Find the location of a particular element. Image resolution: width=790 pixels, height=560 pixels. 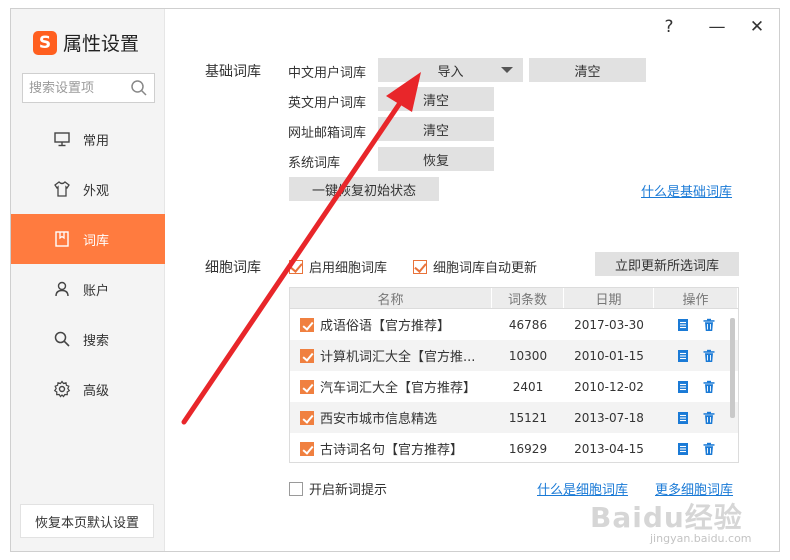

what-is-basic-dict-link: 什么是基础词库 is located at coordinates (686, 190).